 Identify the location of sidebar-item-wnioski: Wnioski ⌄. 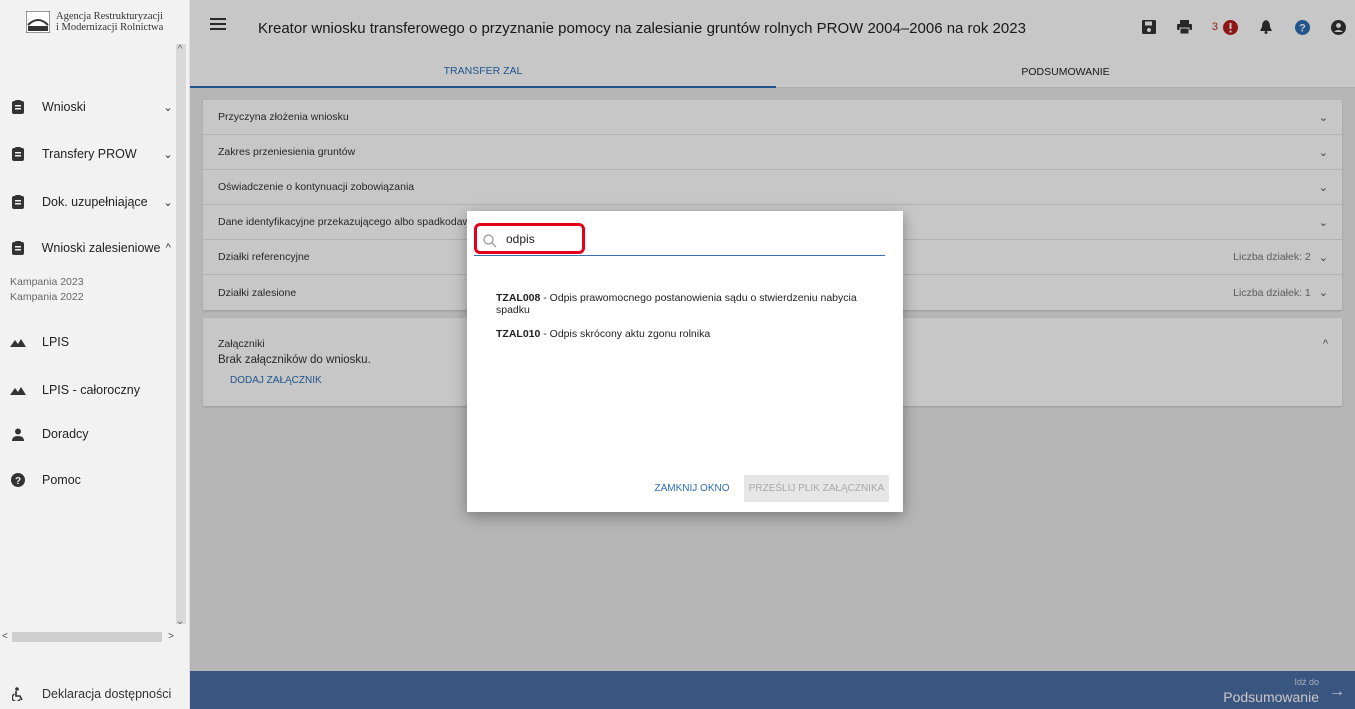
(88, 107).